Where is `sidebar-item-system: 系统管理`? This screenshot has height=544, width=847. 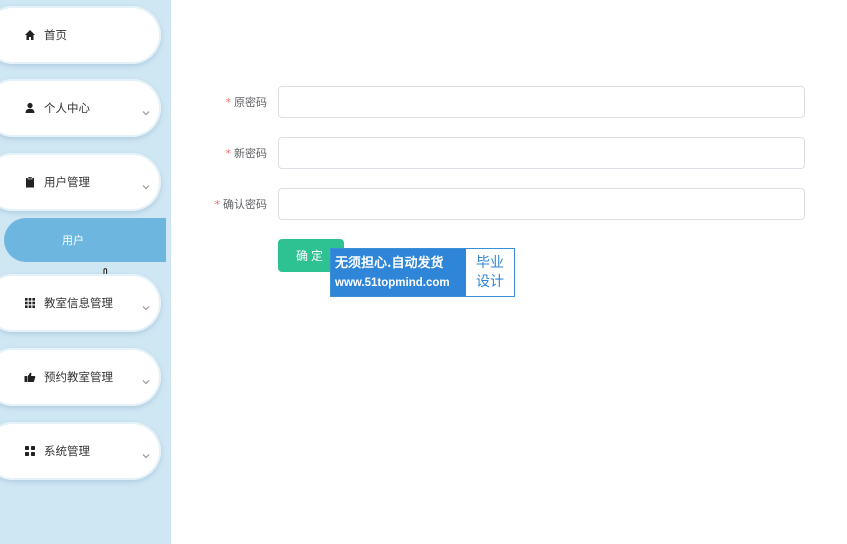
sidebar-item-system: 系统管理 is located at coordinates (80, 451).